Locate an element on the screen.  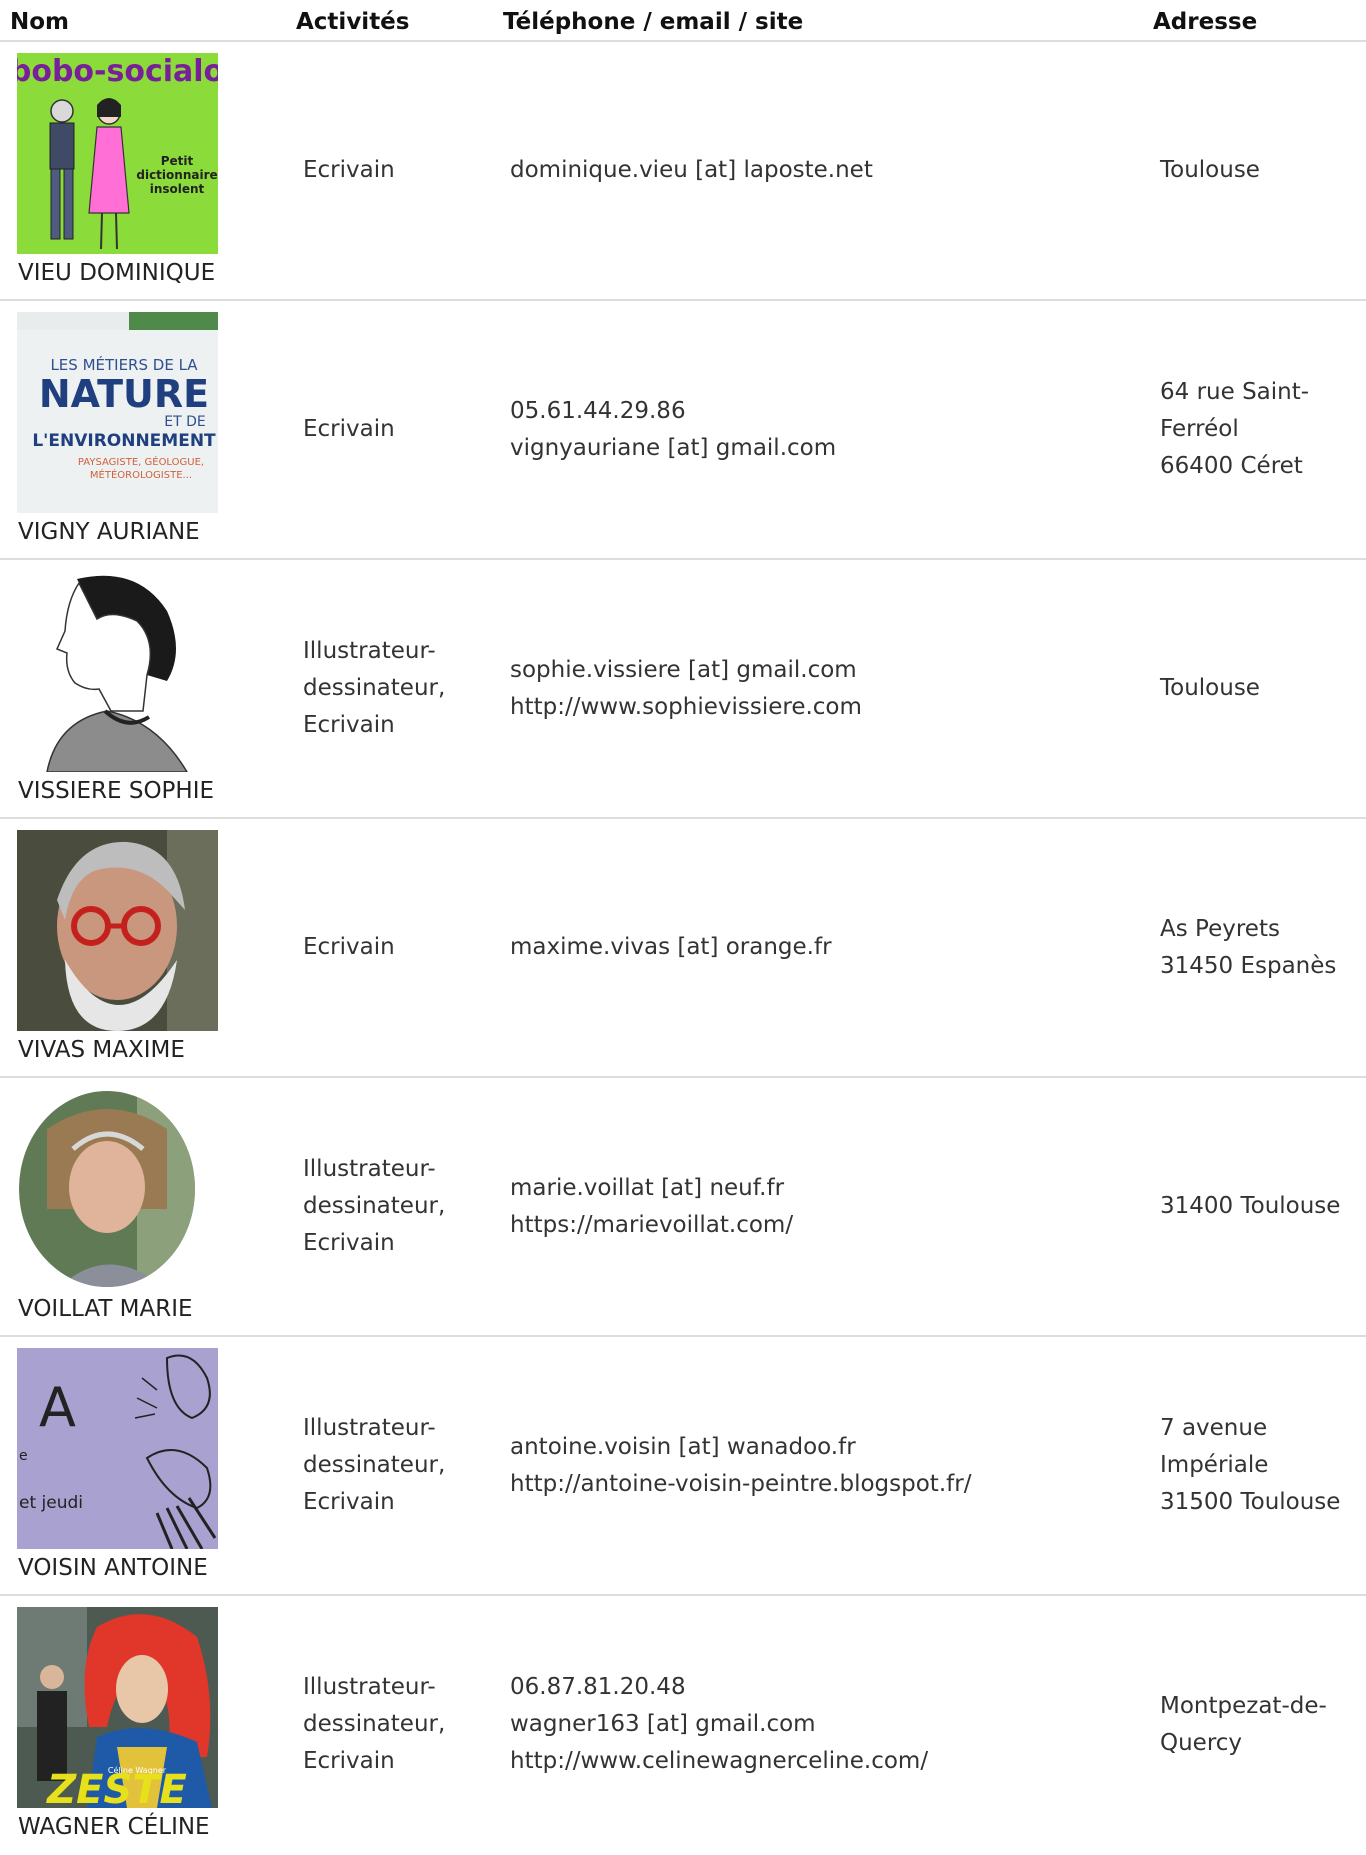
address-line: 64 rue Saint- is located at coordinates (1235, 392).